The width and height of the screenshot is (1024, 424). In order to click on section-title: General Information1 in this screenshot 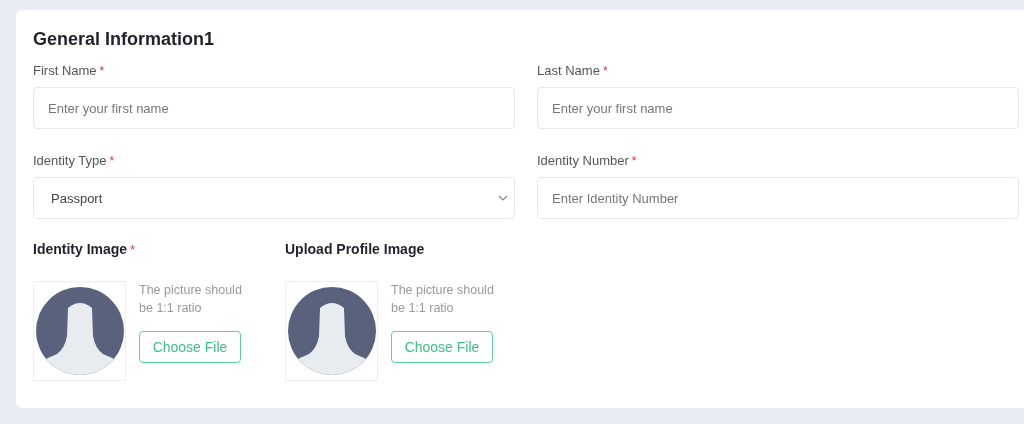, I will do `click(124, 39)`.